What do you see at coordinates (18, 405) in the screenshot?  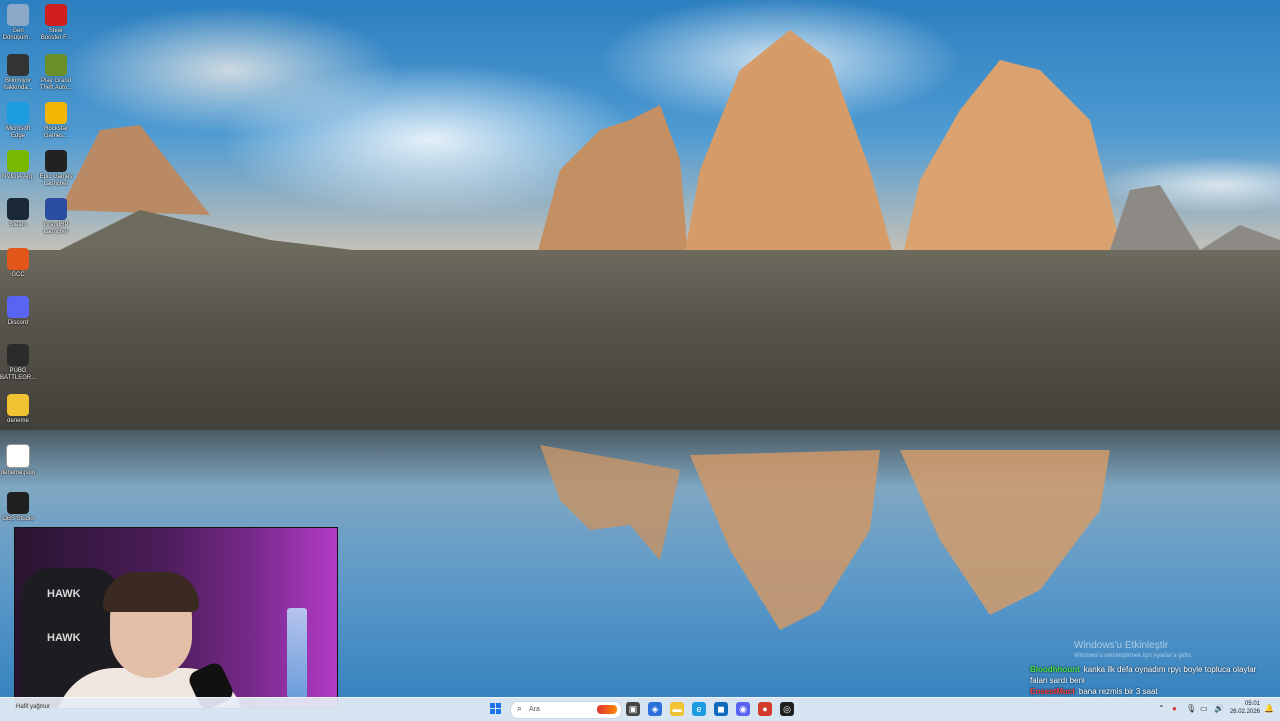 I see `folder-icon` at bounding box center [18, 405].